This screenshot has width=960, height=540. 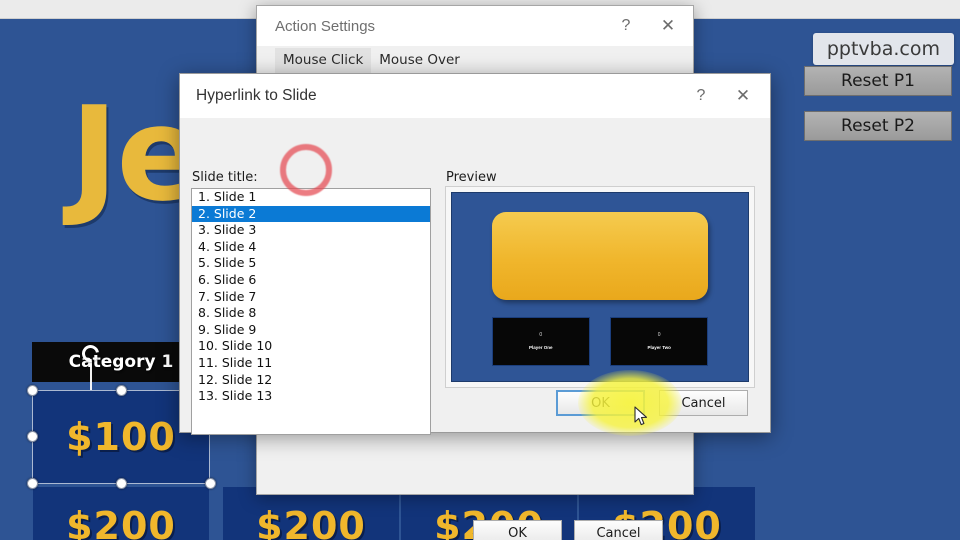 I want to click on action-settings-tabs: Mouse Click Mouse Over, so click(x=475, y=60).